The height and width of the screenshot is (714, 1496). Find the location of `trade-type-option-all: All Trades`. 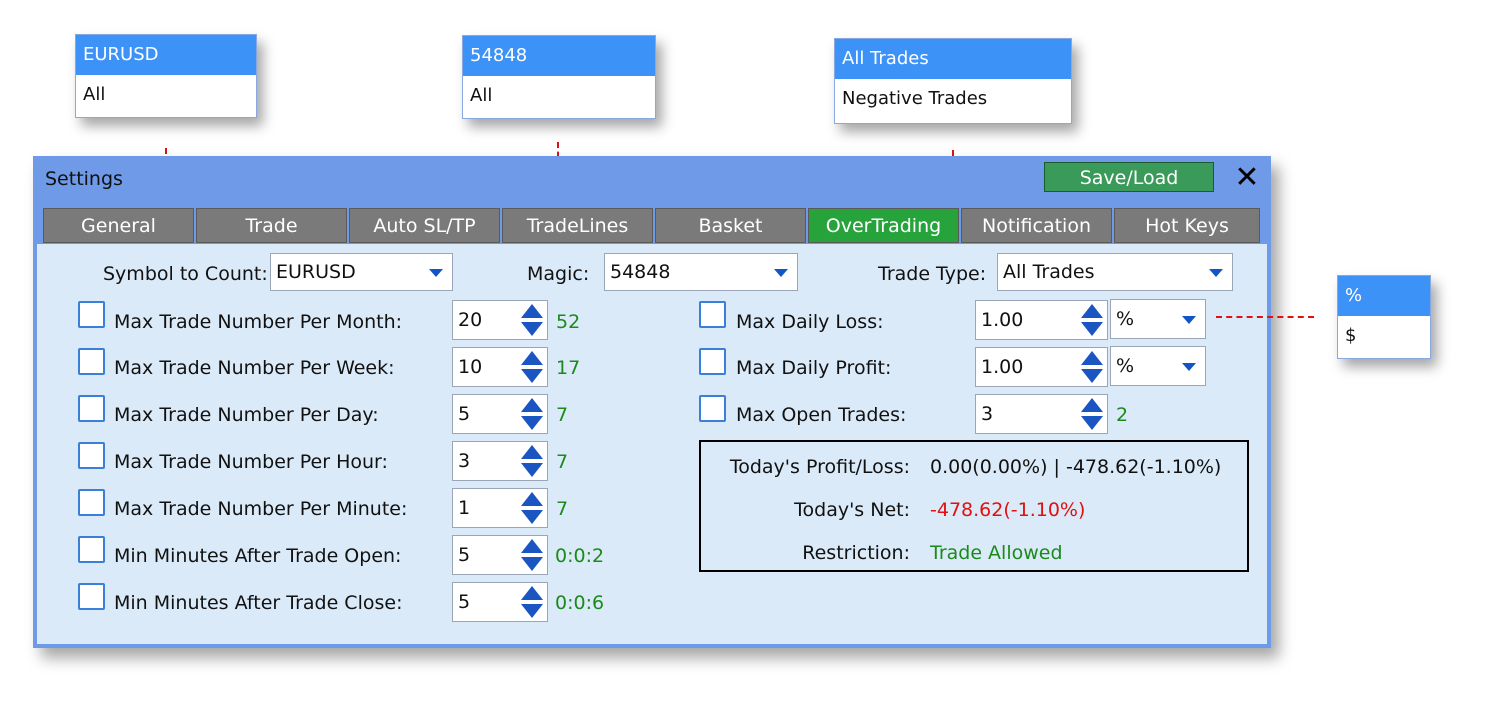

trade-type-option-all: All Trades is located at coordinates (953, 59).